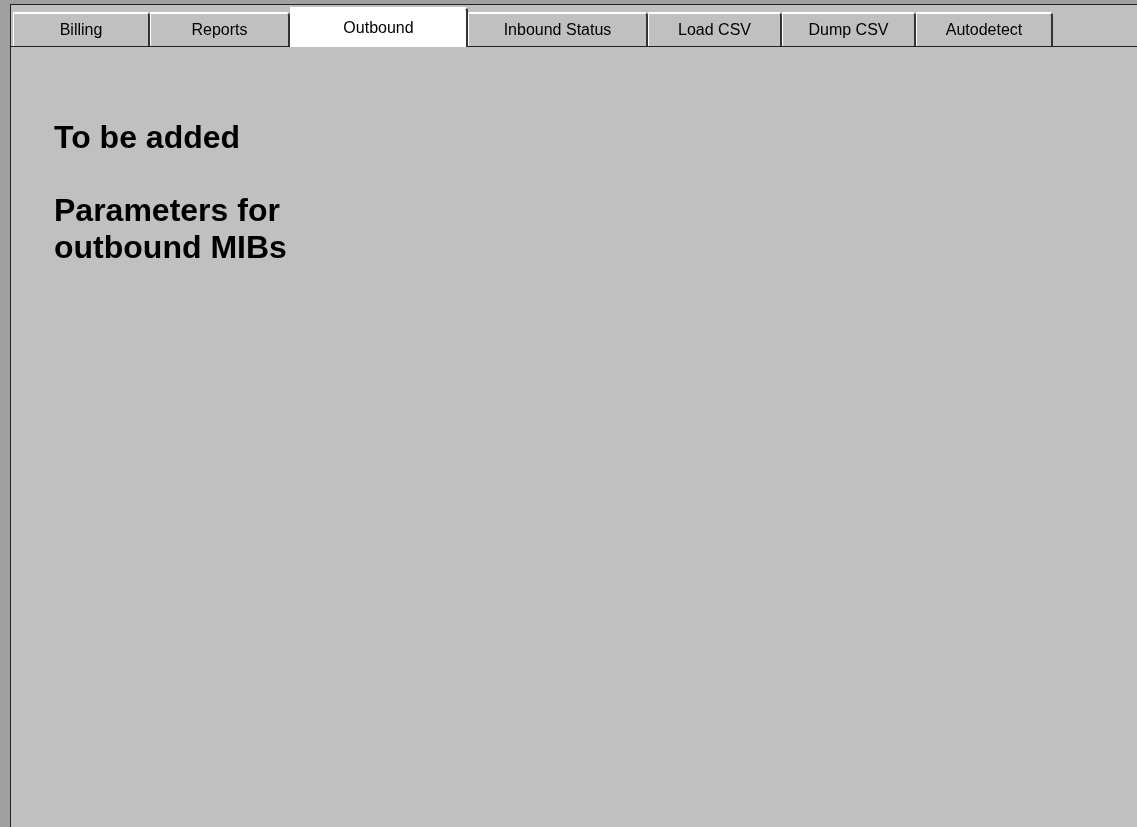 This screenshot has height=827, width=1137. Describe the element at coordinates (849, 29) in the screenshot. I see `tab: Dump CSV` at that location.